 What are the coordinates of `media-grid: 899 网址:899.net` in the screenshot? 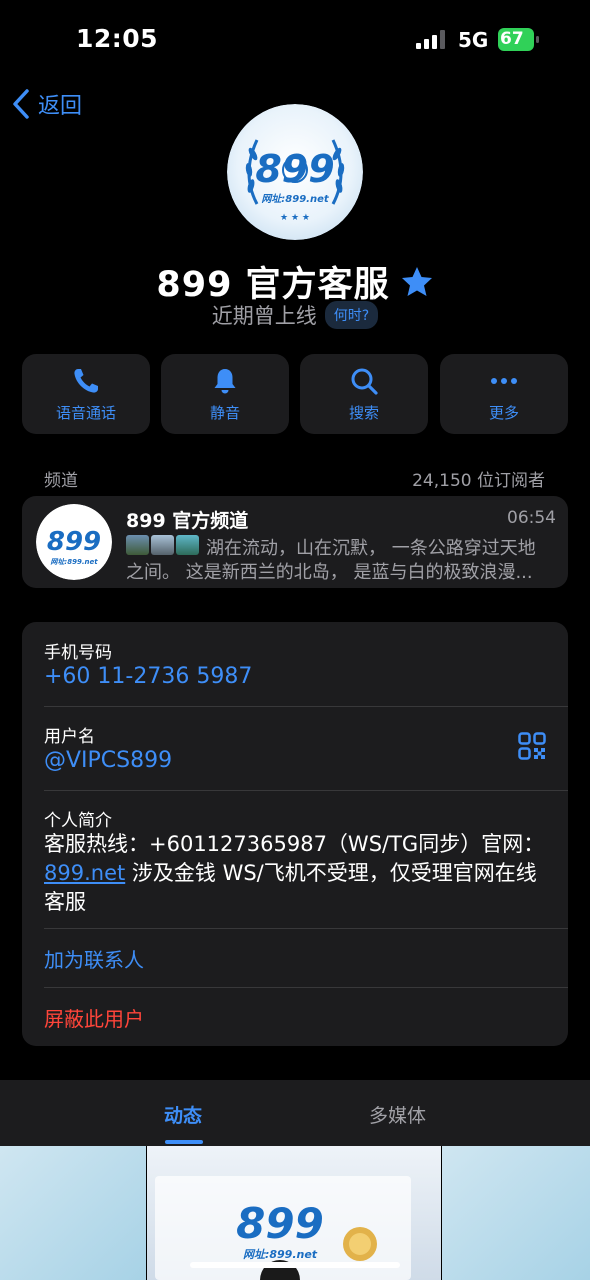 It's located at (295, 1213).